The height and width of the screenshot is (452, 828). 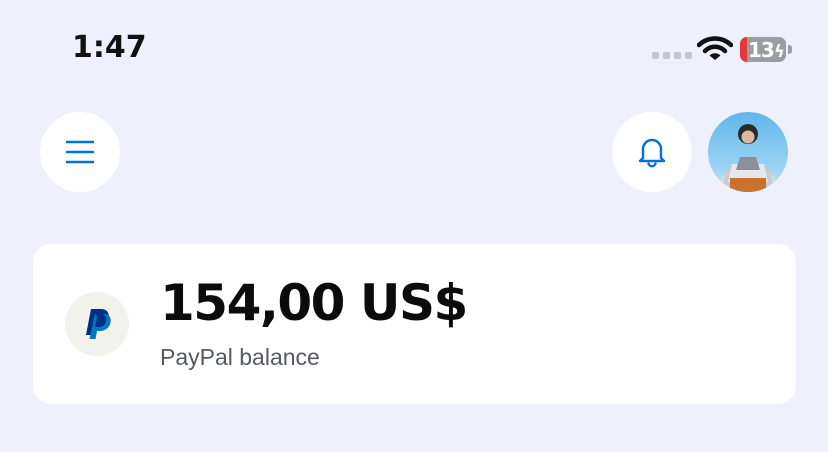 I want to click on status-time: 1:47, so click(x=109, y=47).